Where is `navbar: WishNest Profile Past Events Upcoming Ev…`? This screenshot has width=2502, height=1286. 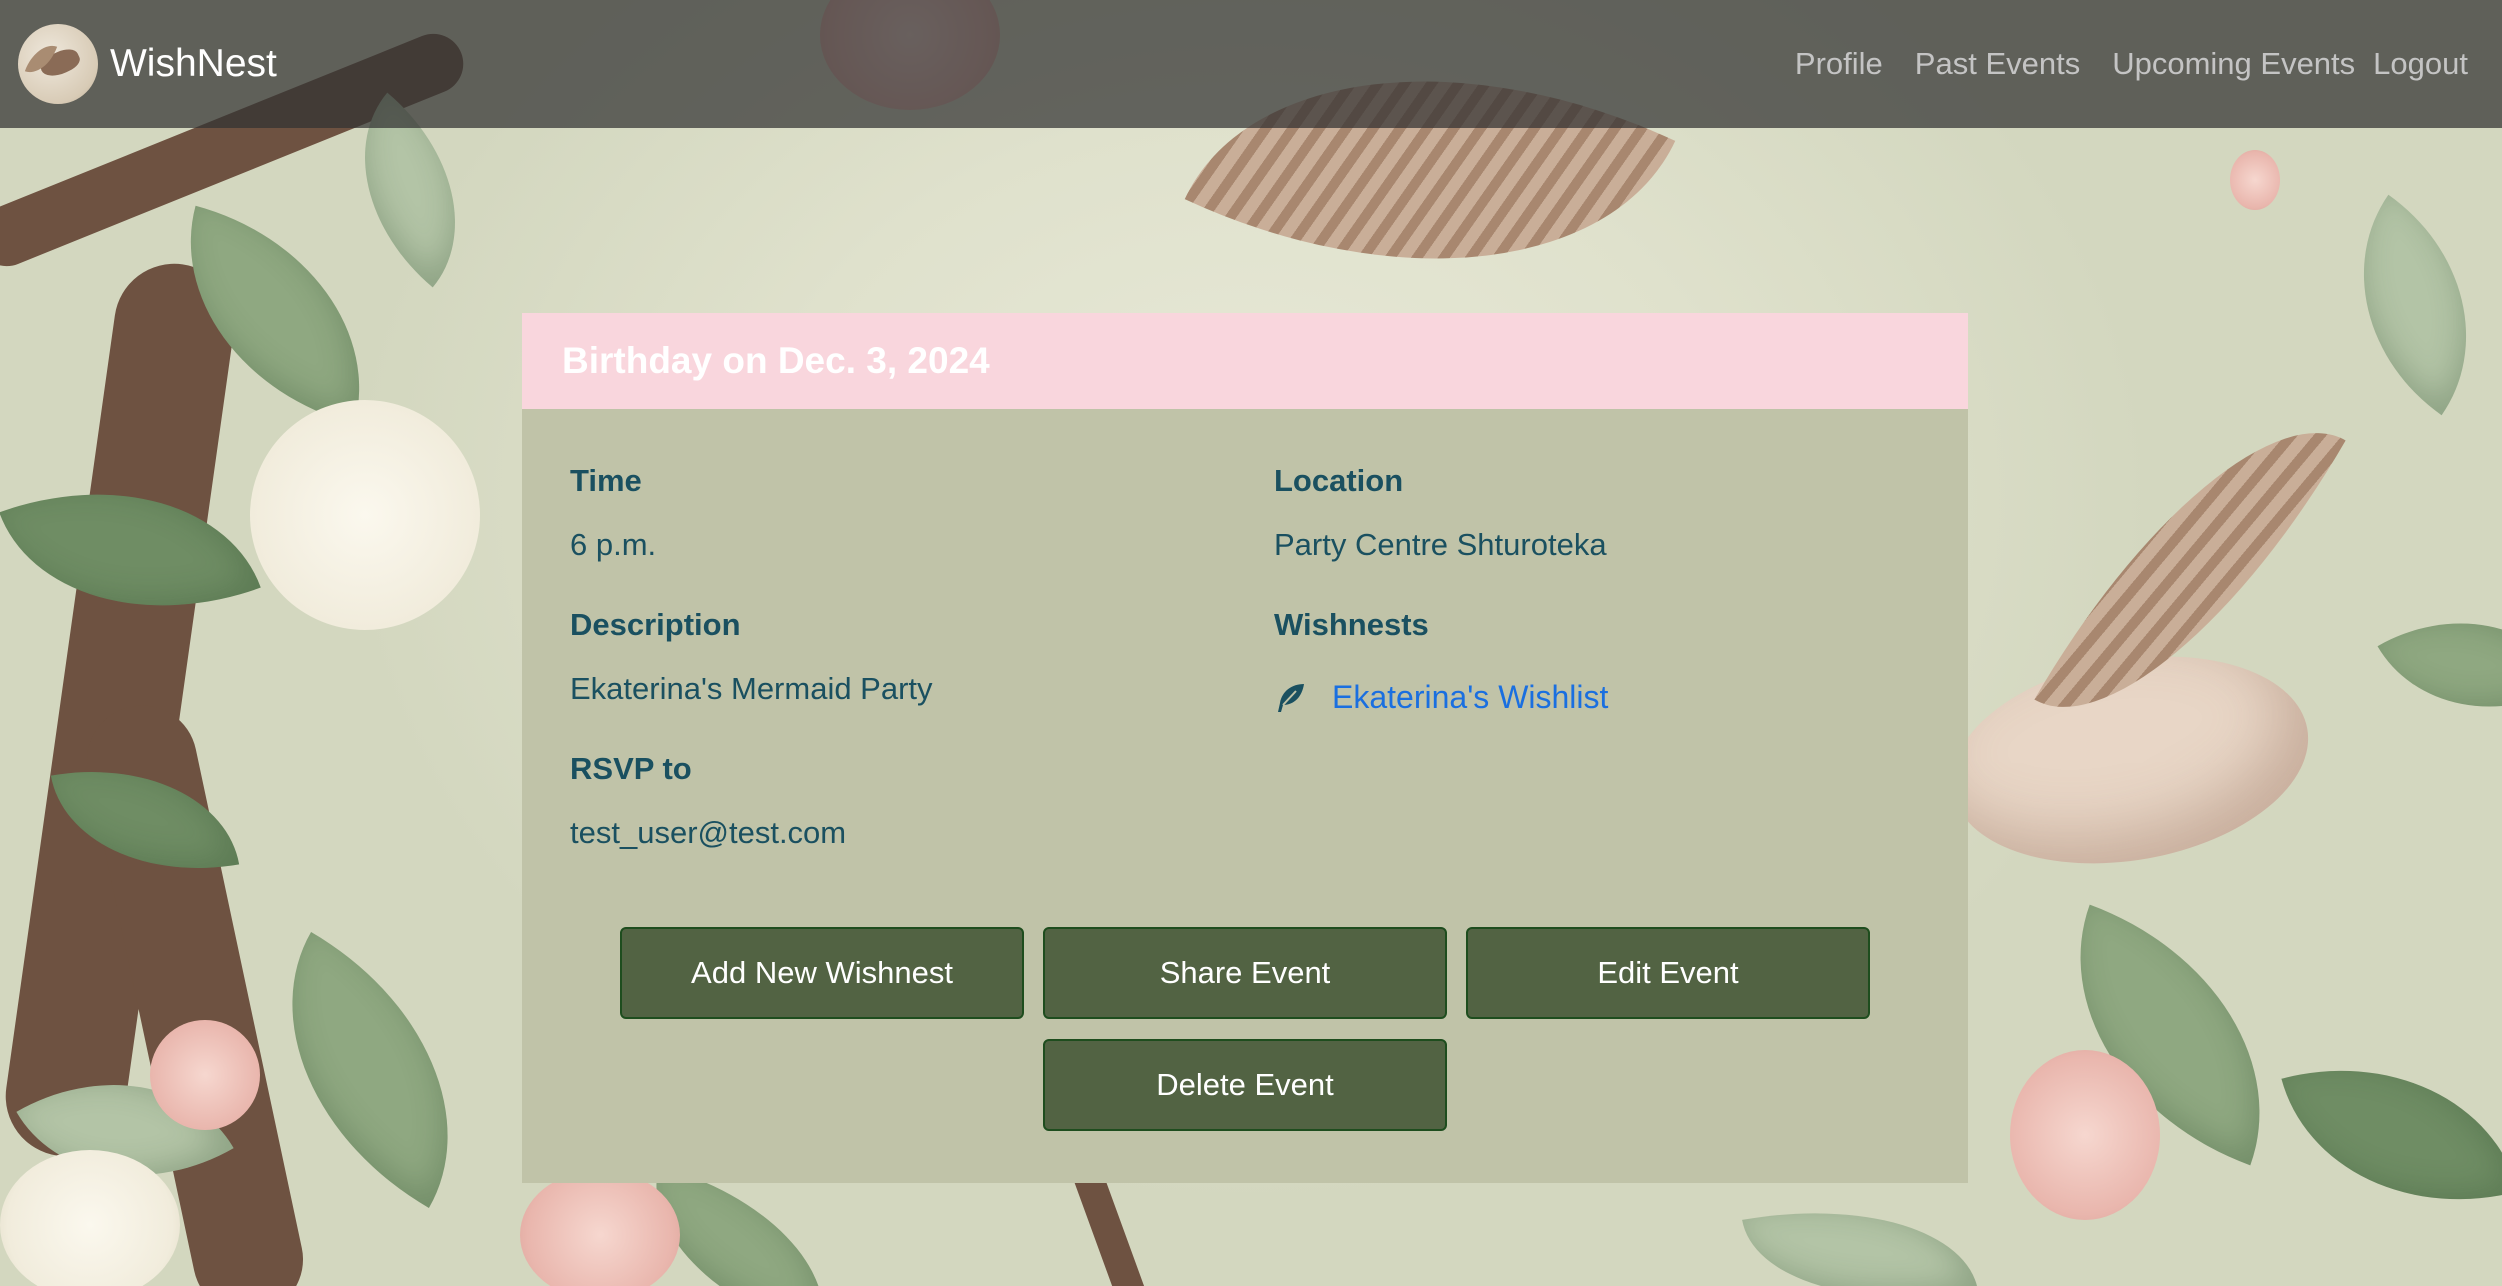
navbar: WishNest Profile Past Events Upcoming Ev… is located at coordinates (1251, 64).